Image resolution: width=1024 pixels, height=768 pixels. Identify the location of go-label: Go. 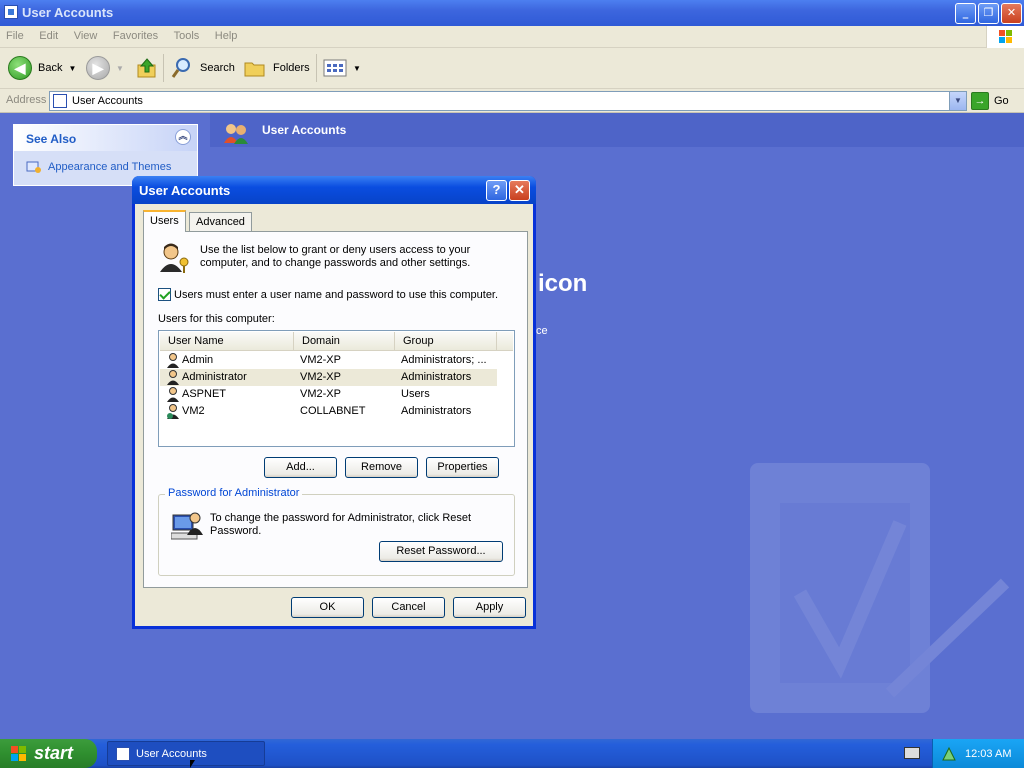
(1001, 101).